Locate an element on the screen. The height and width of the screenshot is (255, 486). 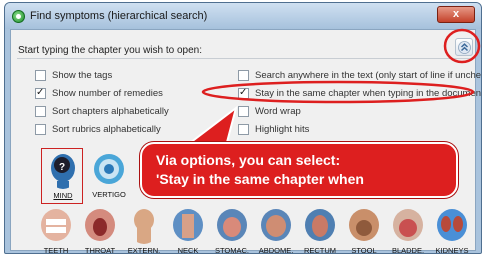
highlight-ellipse-option is located at coordinates (338, 92).